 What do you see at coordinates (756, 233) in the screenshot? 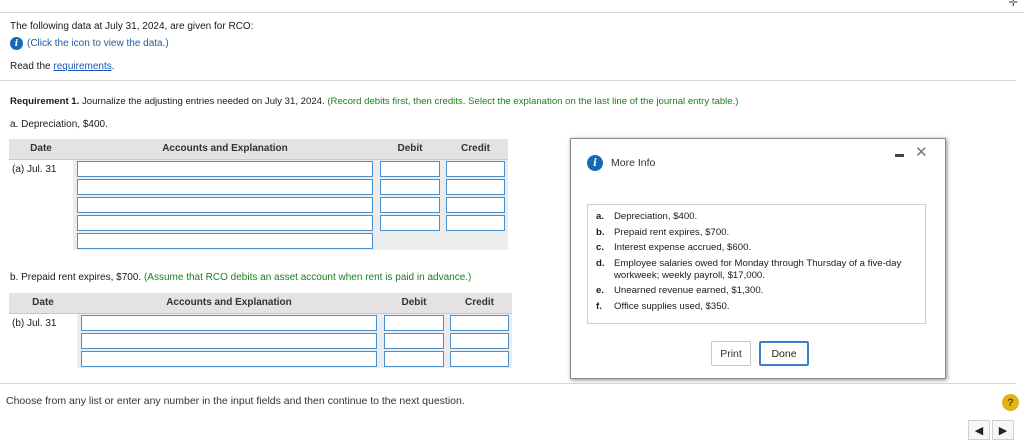
I see `list-item: b. Prepaid rent expires, $700.` at bounding box center [756, 233].